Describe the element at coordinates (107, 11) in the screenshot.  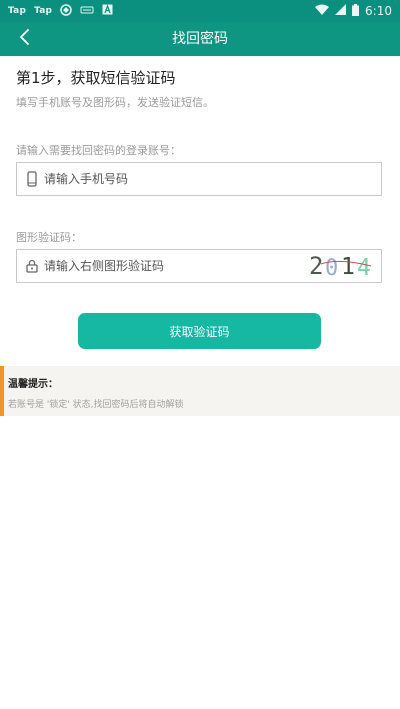
I see `app-a-icon` at that location.